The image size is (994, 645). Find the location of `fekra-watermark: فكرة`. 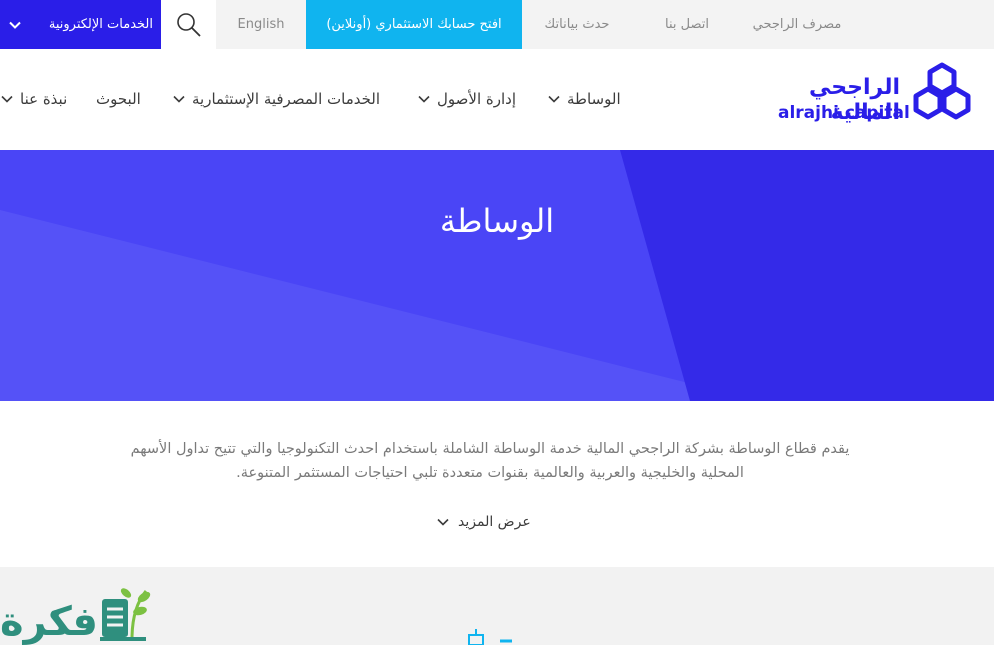

fekra-watermark: فكرة is located at coordinates (80, 613).